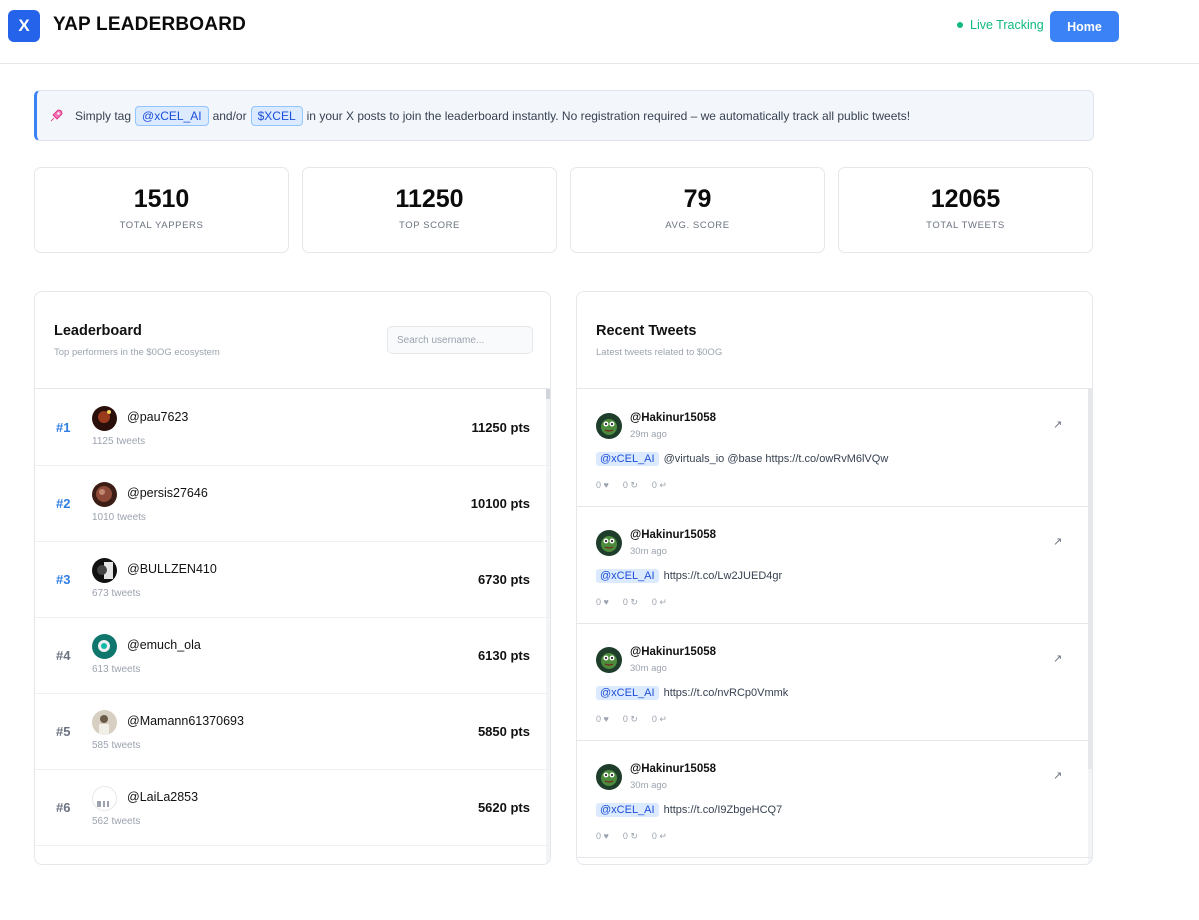 This screenshot has height=920, width=1199. I want to click on rocket-icon, so click(56, 116).